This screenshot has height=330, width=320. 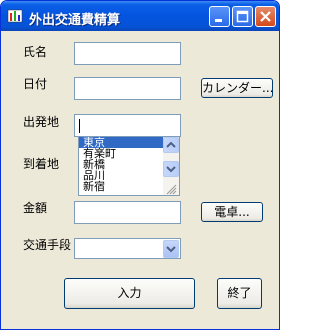 What do you see at coordinates (15, 16) in the screenshot?
I see `app-icon` at bounding box center [15, 16].